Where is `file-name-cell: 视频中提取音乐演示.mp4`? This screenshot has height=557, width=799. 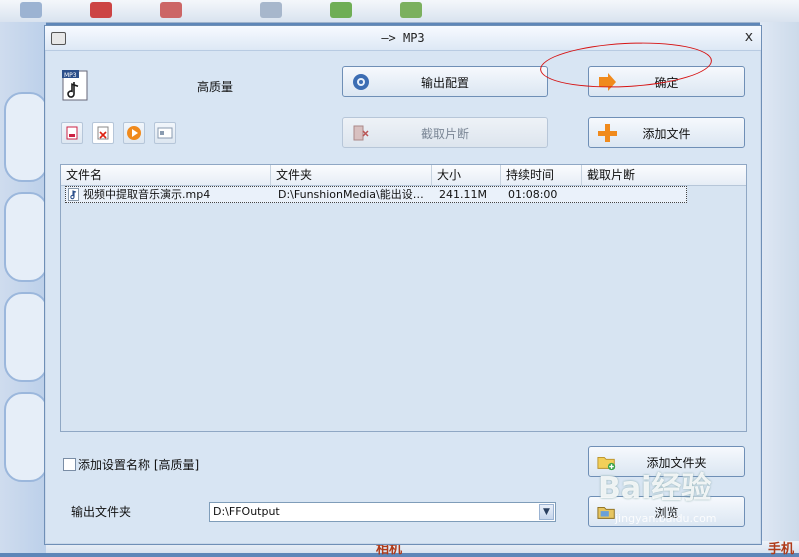 file-name-cell: 视频中提取音乐演示.mp4 is located at coordinates (147, 194).